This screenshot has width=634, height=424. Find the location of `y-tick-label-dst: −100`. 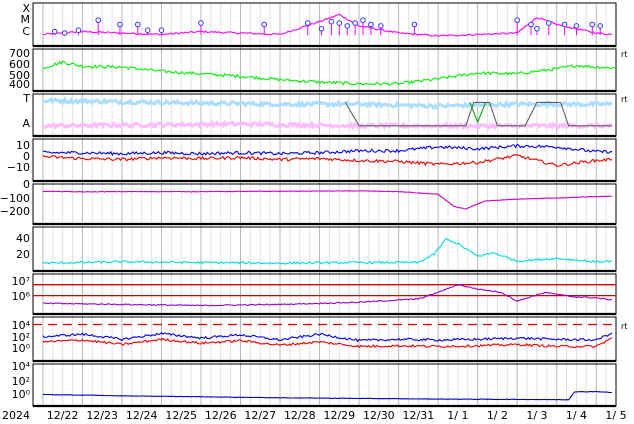

y-tick-label-dst: −100 is located at coordinates (15, 198).